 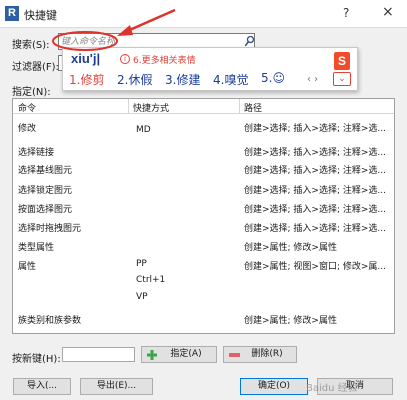 What do you see at coordinates (12, 13) in the screenshot?
I see `revit-logo-icon: R` at bounding box center [12, 13].